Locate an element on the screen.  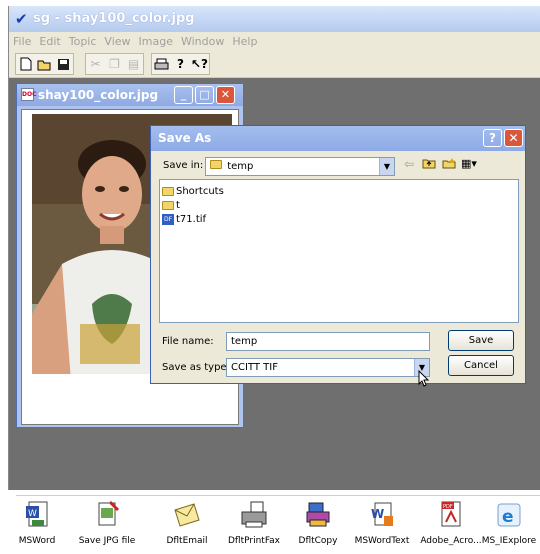
launcher-label: Save JPG file is located at coordinates (107, 541).